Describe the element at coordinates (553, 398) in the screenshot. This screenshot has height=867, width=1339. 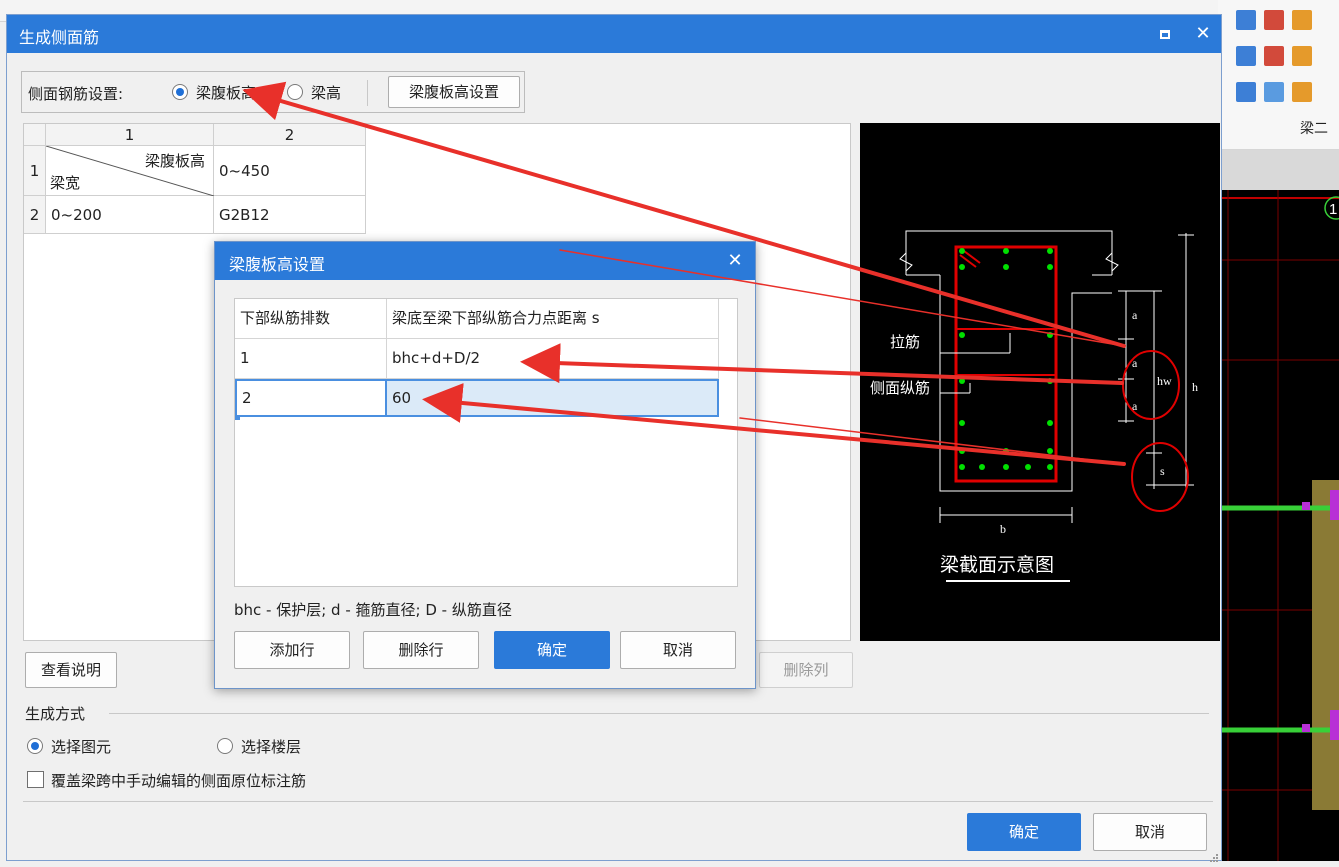
I see `table-cell-distance: 60` at that location.